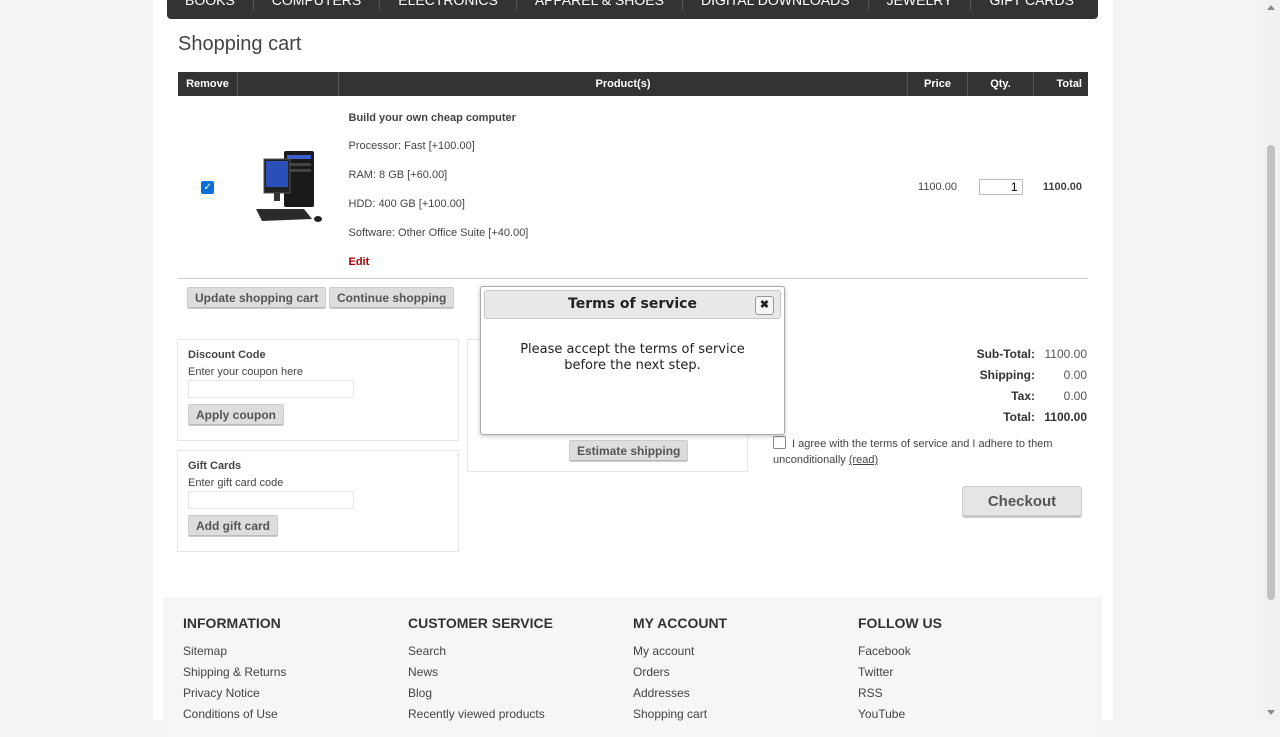 This screenshot has width=1280, height=737. I want to click on remove-cell: ✓, so click(208, 187).